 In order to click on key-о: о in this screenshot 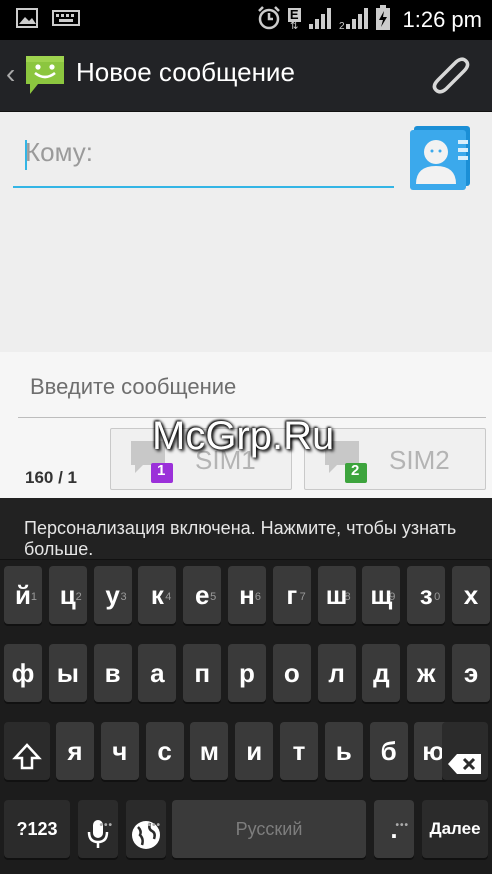, I will do `click(291, 673)`.